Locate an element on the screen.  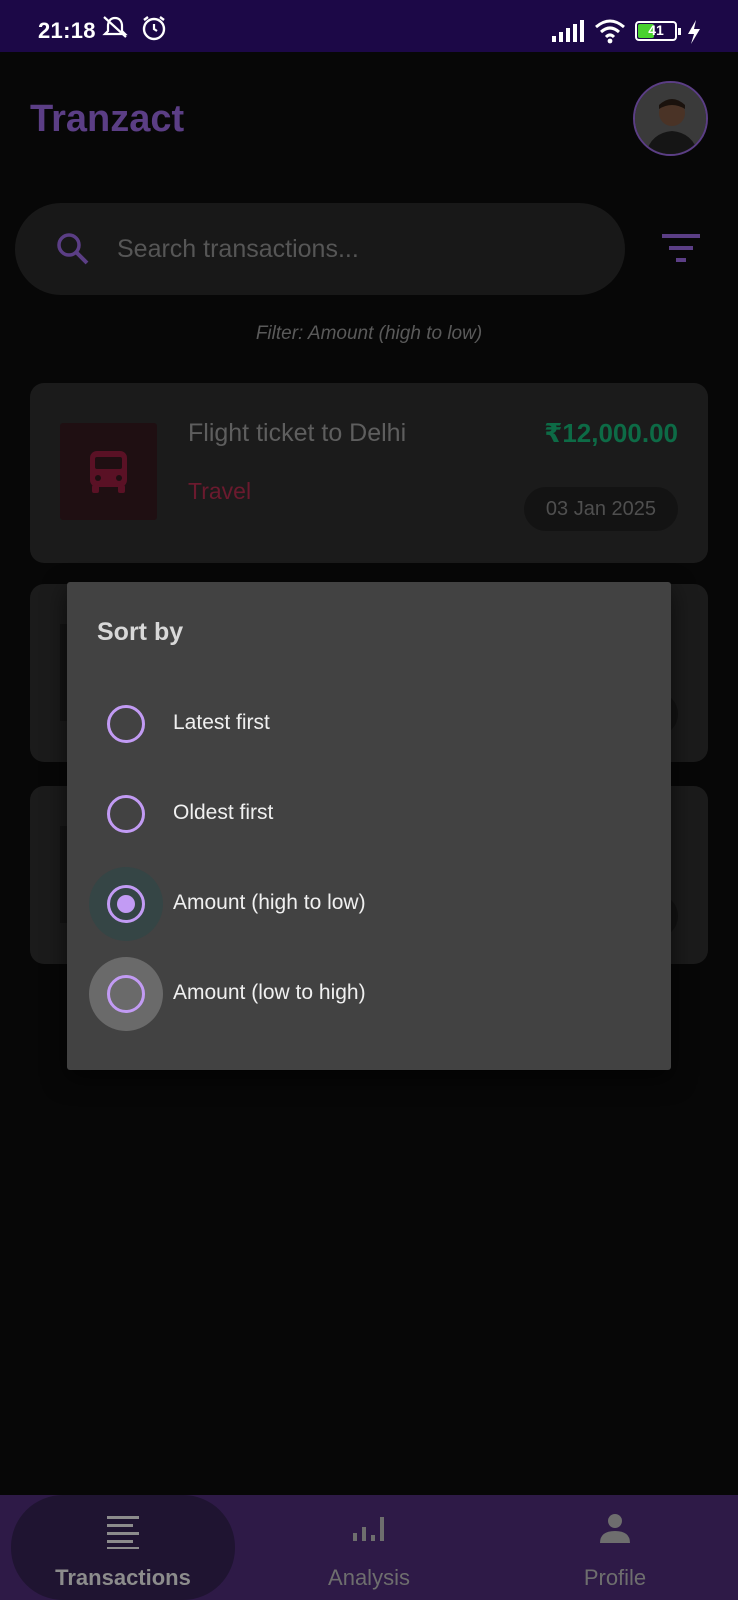
sort-option-label: Oldest first is located at coordinates (223, 812).